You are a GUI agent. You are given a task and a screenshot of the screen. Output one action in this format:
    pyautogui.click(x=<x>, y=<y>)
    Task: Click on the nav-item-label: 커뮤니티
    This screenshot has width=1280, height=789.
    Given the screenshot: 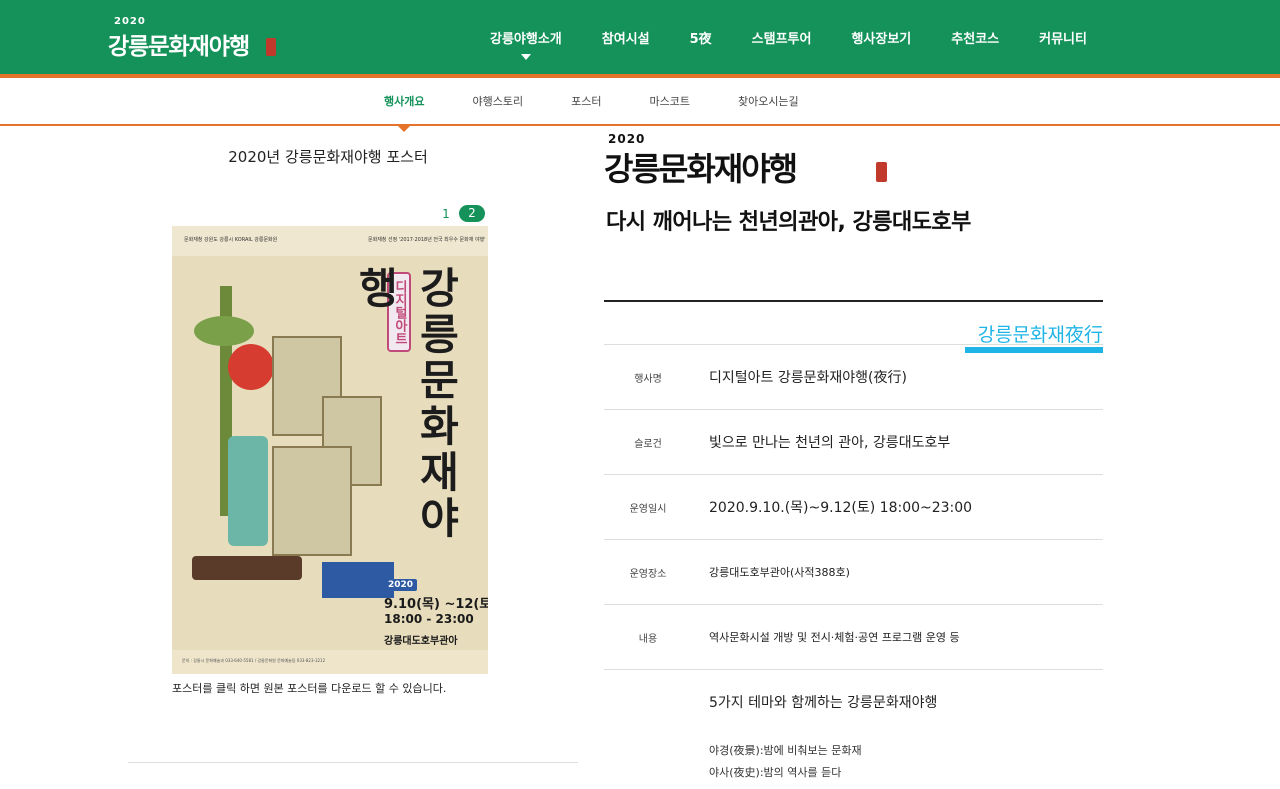 What is the action you would take?
    pyautogui.click(x=1063, y=39)
    